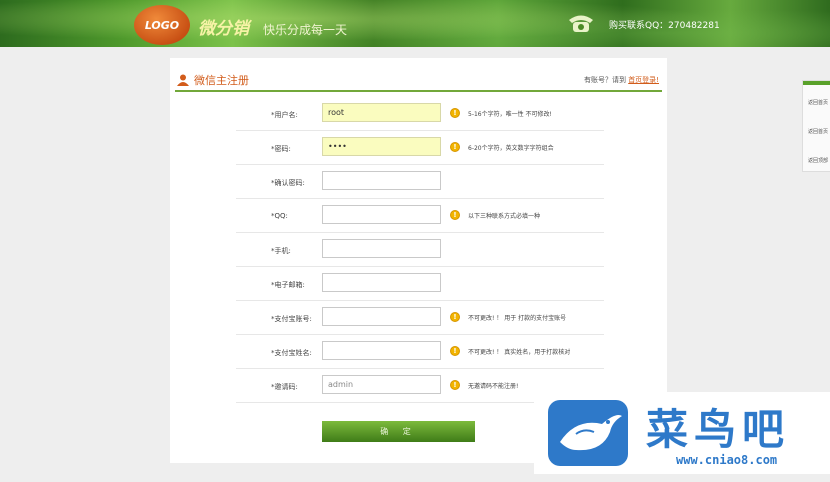 This screenshot has width=830, height=482. I want to click on form-row-qq: *QQ: ! 以下三种联系方式必填一种, so click(420, 216).